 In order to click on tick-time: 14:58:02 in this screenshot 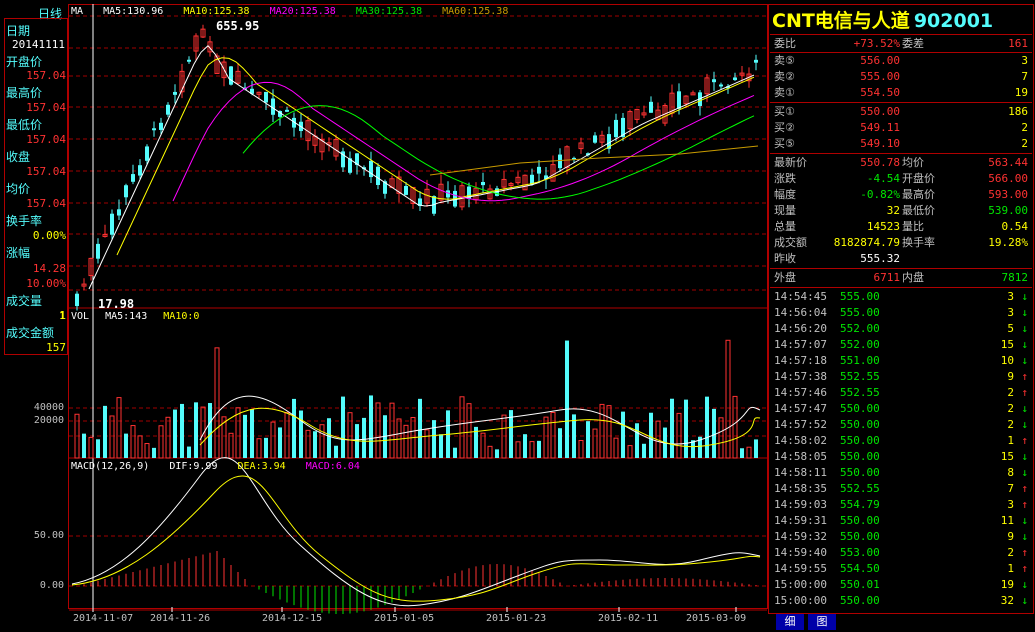, I will do `click(800, 440)`.